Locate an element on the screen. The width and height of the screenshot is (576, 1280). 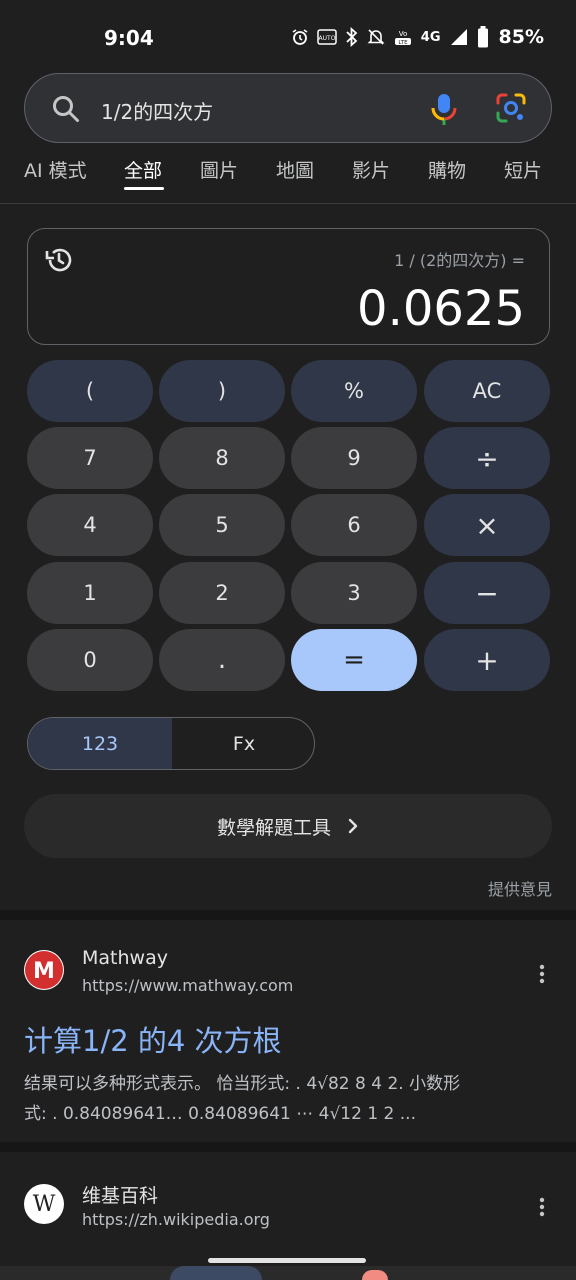
tab-all: 全部 is located at coordinates (143, 169).